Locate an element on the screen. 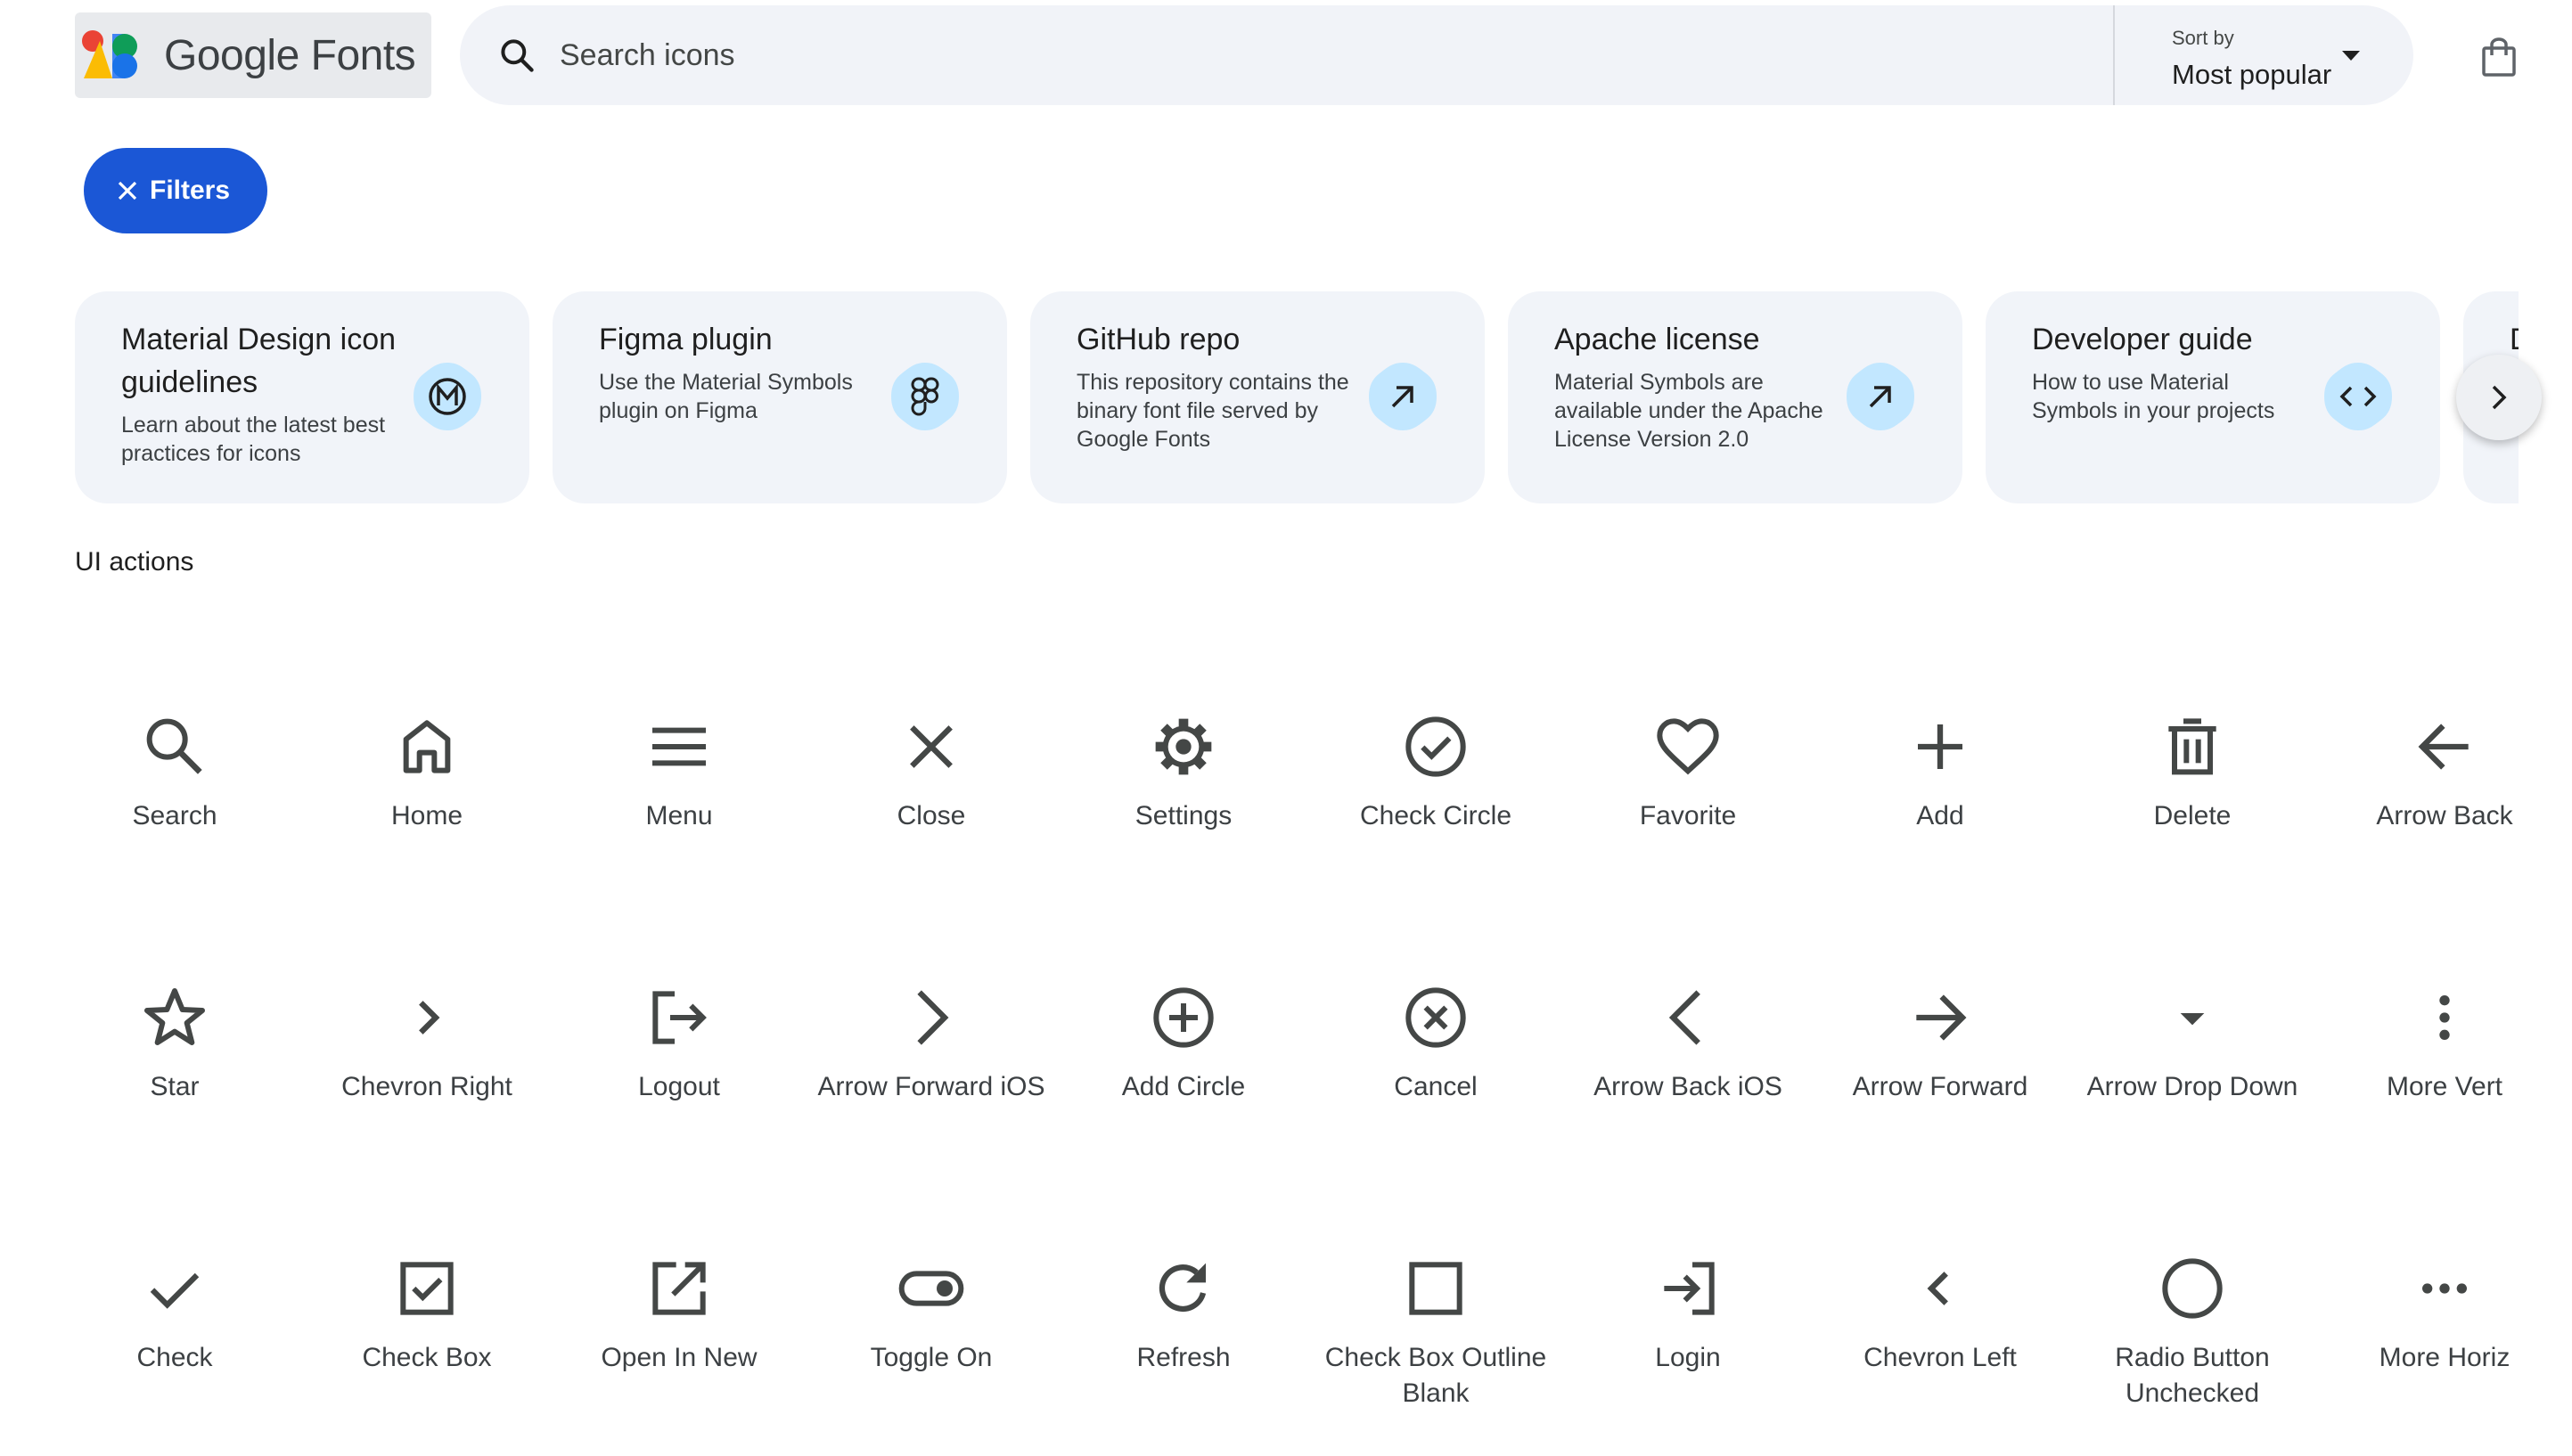  icon-tile-more-vert: More Vert is located at coordinates (2444, 1028).